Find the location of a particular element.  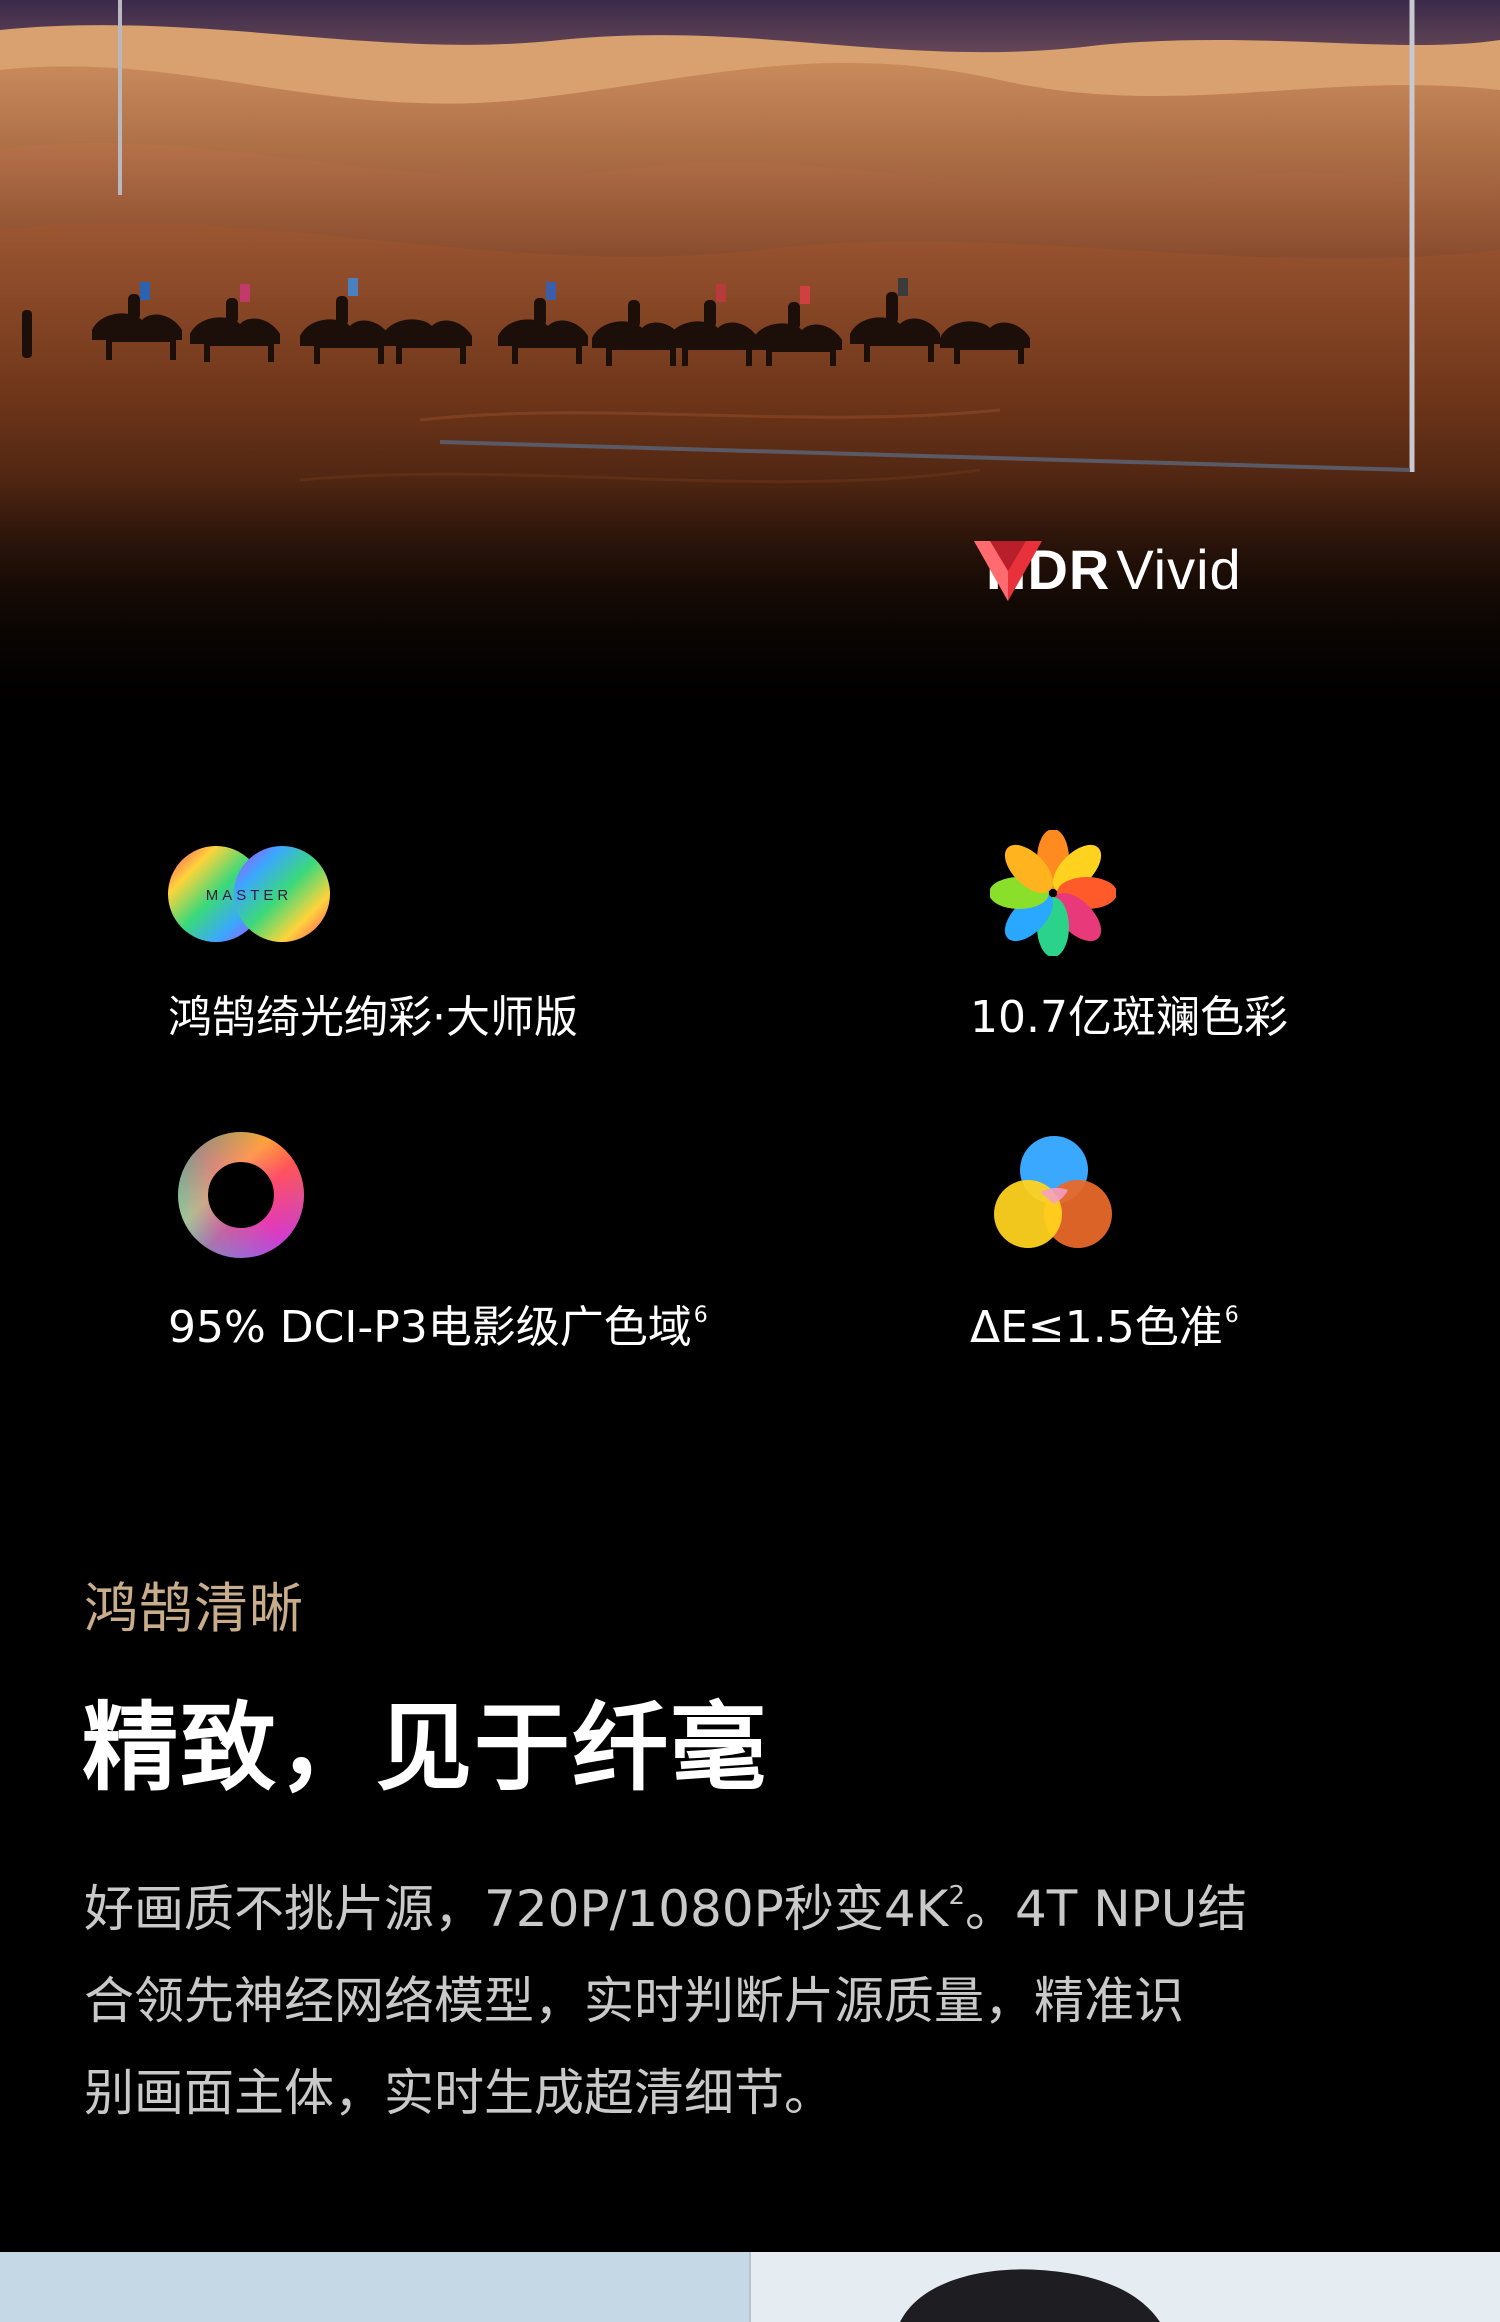

hdr-vivid-badge: HDR Vivid is located at coordinates (1107, 570).